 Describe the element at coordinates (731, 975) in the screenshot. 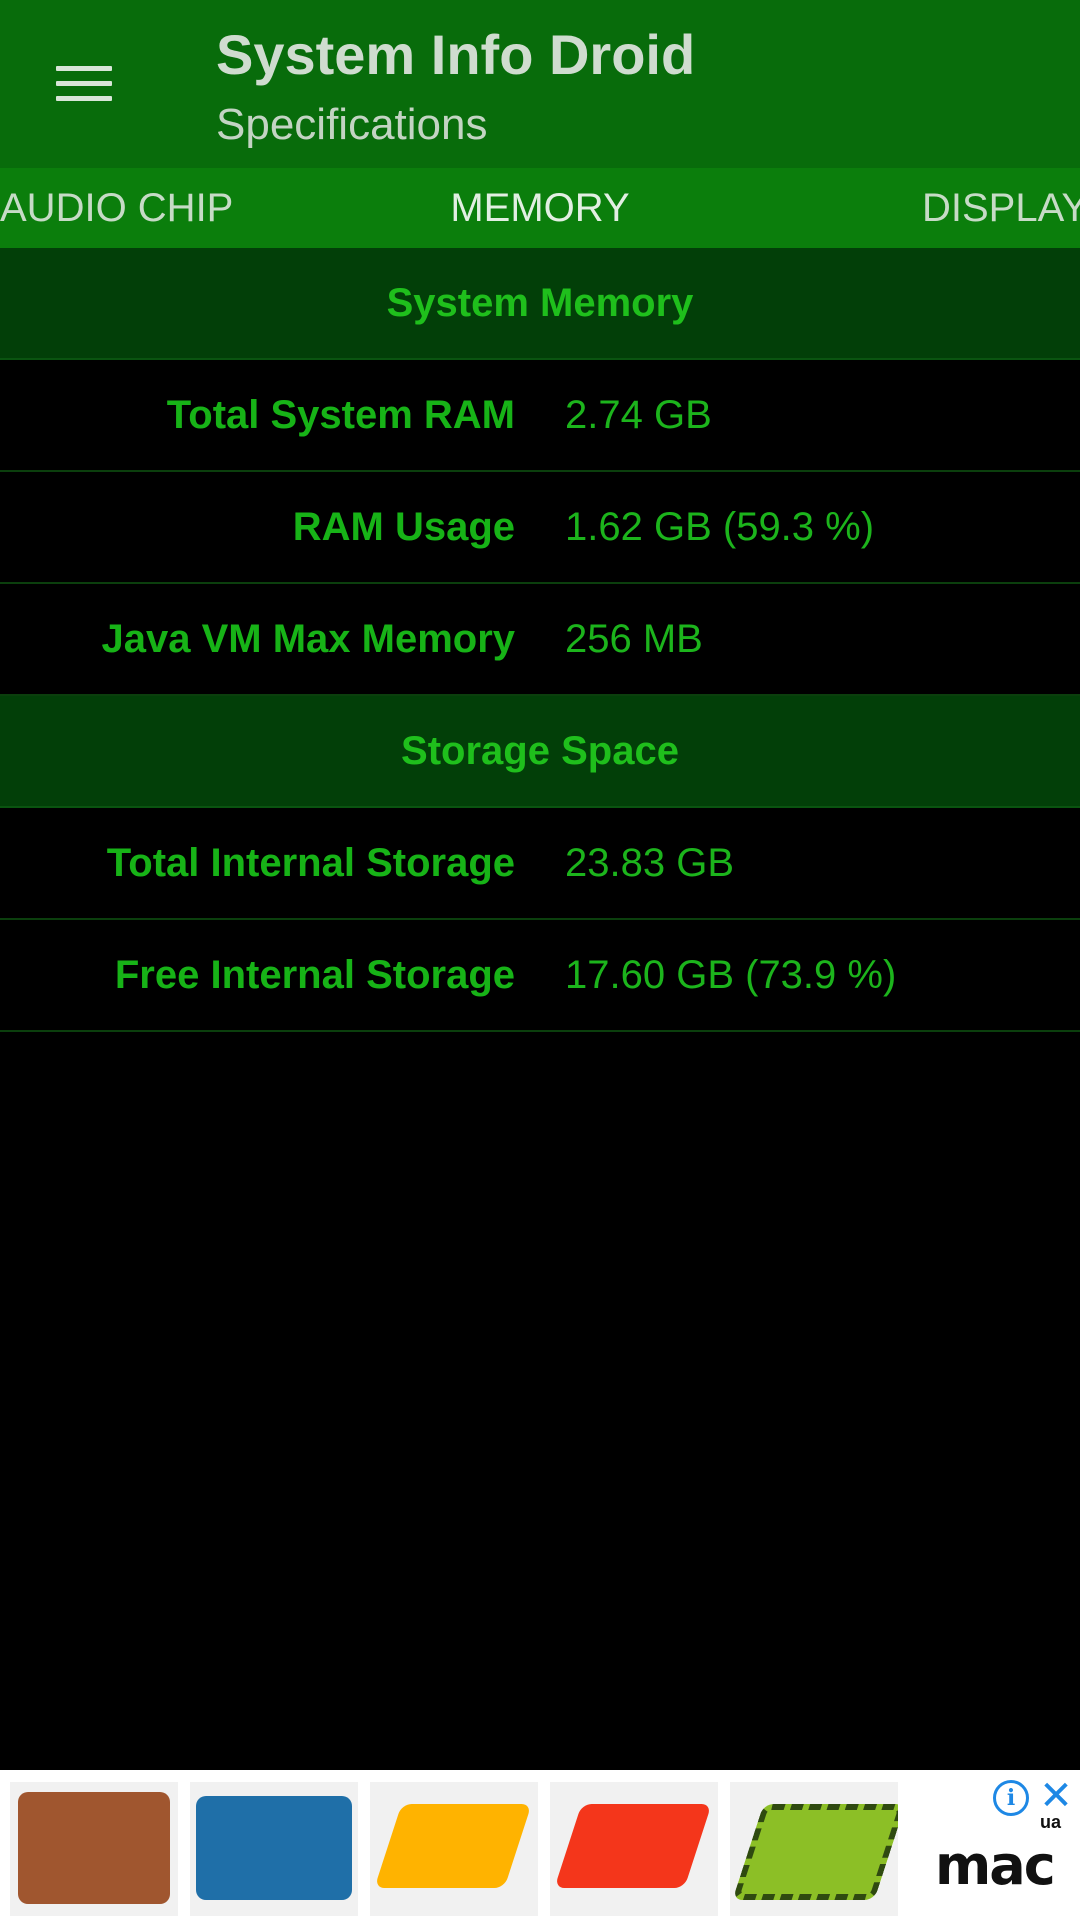

I see `row-value: 17.60 GB (73.9 %)` at that location.